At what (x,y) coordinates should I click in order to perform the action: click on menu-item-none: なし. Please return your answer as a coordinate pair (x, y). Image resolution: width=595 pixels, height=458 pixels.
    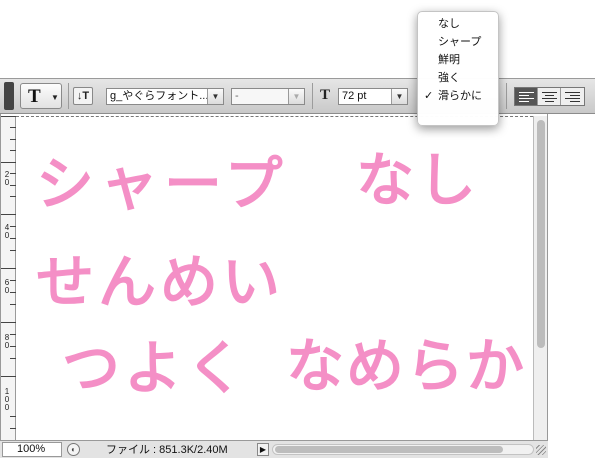
    Looking at the image, I should click on (459, 24).